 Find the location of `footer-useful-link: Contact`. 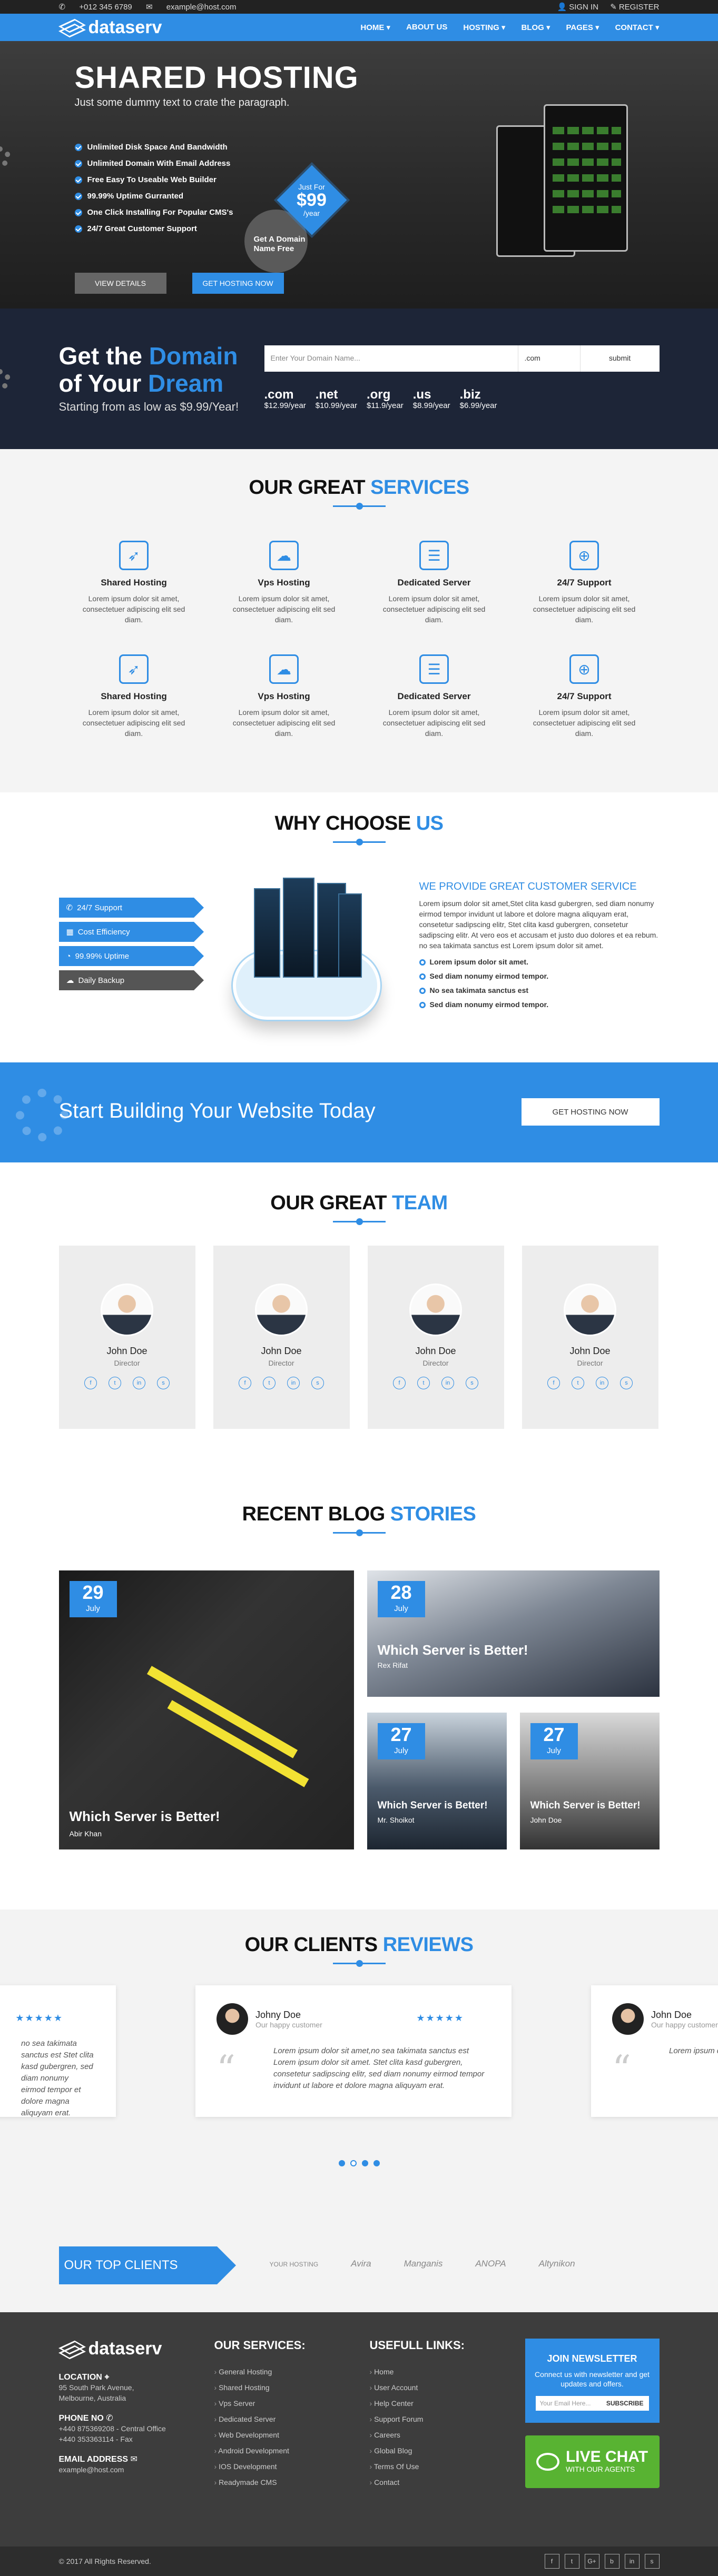

footer-useful-link: Contact is located at coordinates (447, 2482).